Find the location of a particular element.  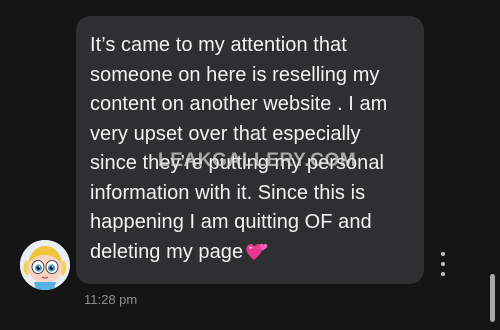

message-line-text: deleting my page is located at coordinates (167, 251).